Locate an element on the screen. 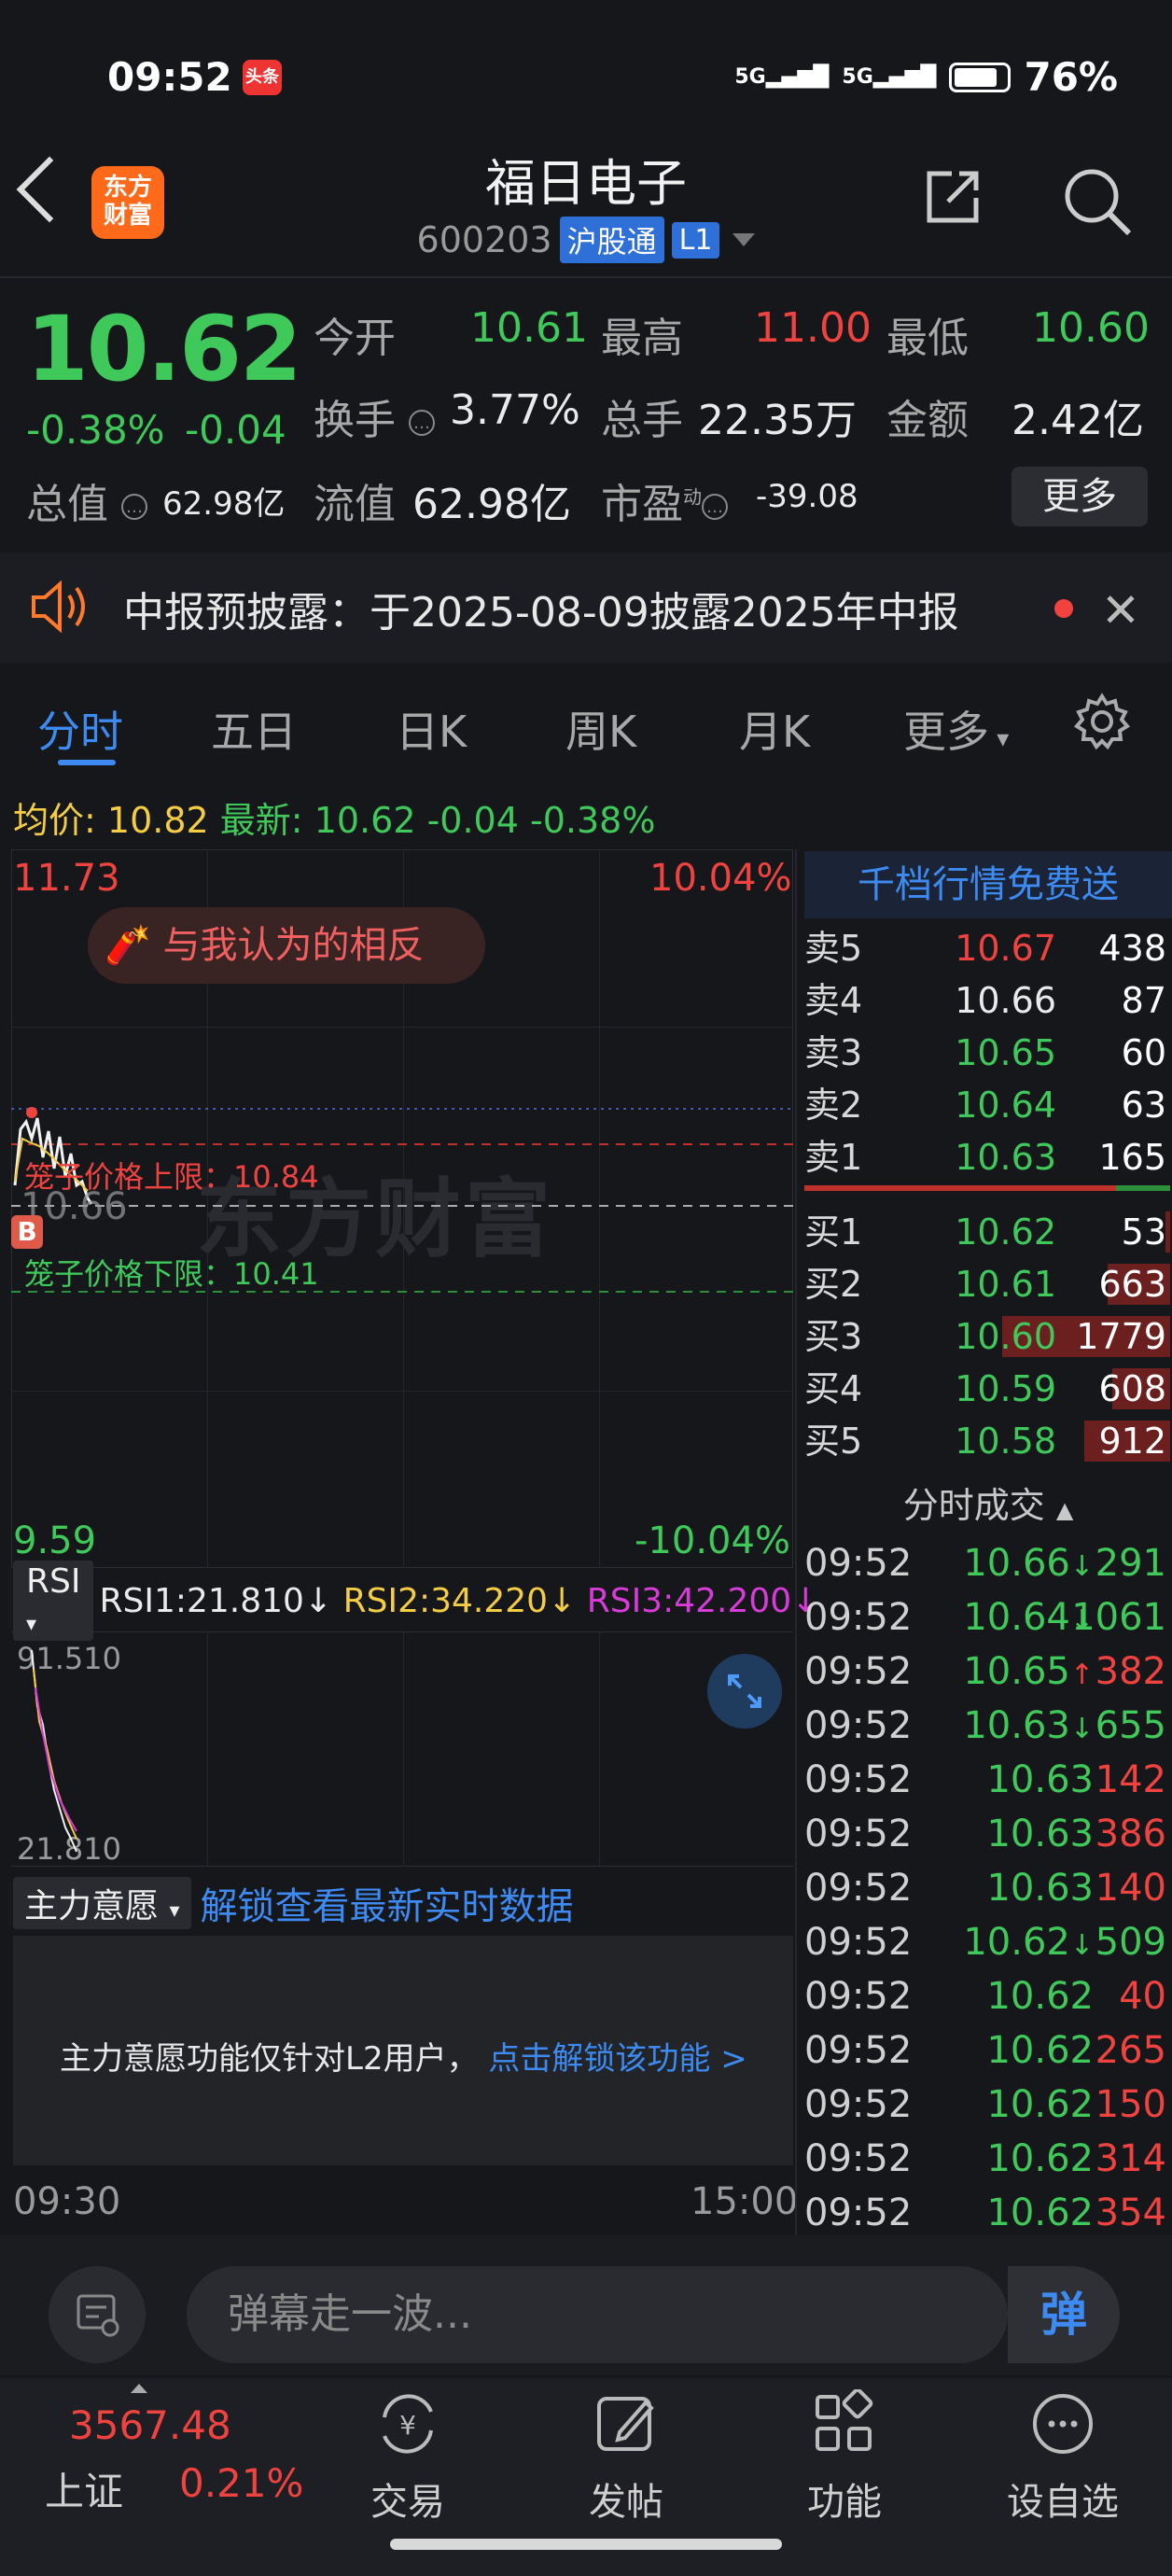 The height and width of the screenshot is (2576, 1172). bid-row: 买3 10.60 1779 is located at coordinates (987, 1336).